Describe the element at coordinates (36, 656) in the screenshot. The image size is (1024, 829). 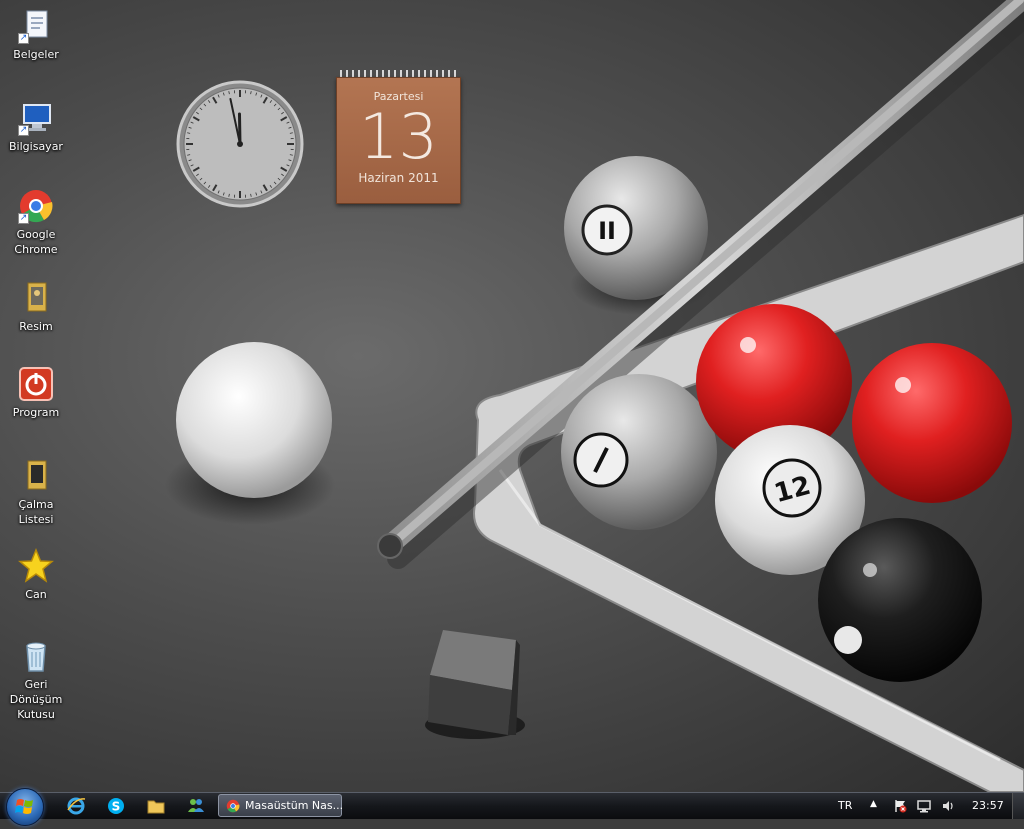
I see `recycle-bin-icon` at that location.